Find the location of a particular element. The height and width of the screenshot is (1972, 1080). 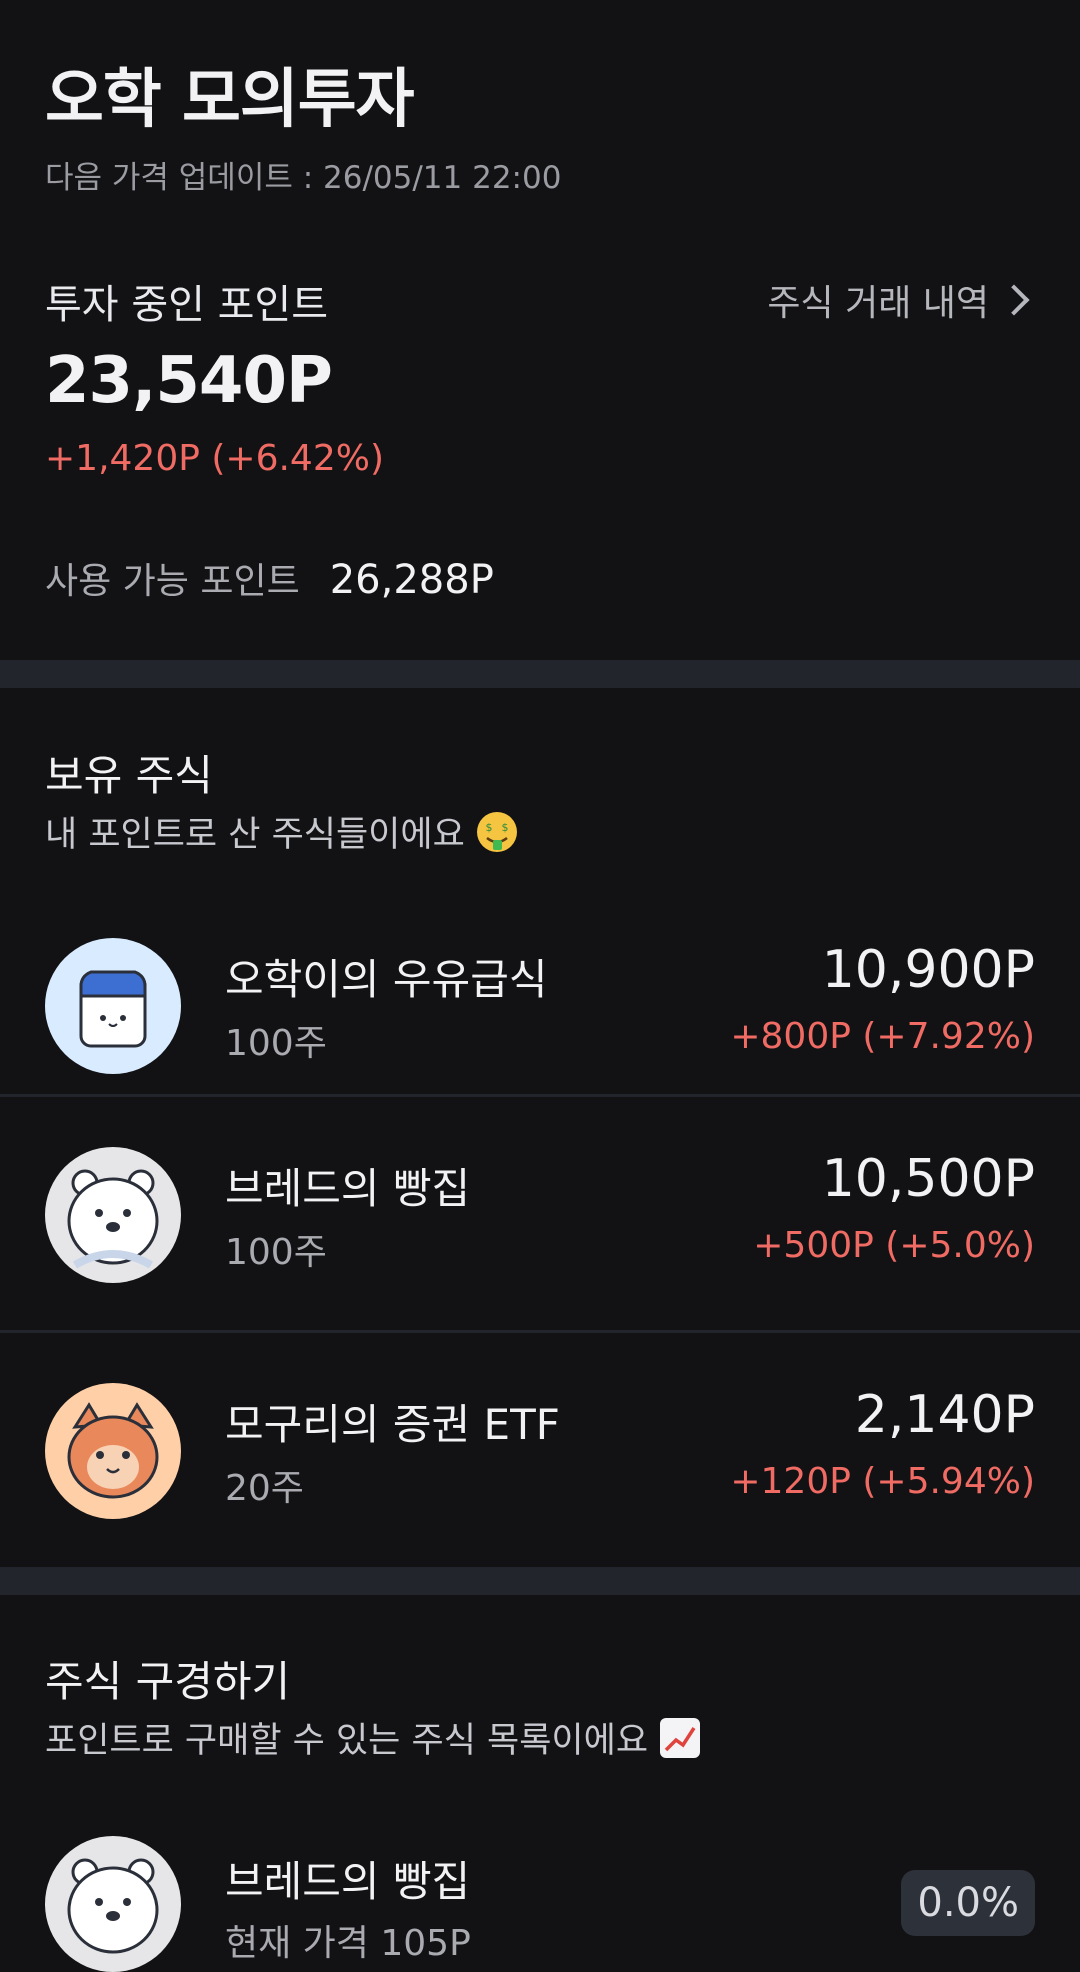

holding-row: 브레드의 빵집 100주 10,500P +500P (+5.0%) is located at coordinates (540, 1215).